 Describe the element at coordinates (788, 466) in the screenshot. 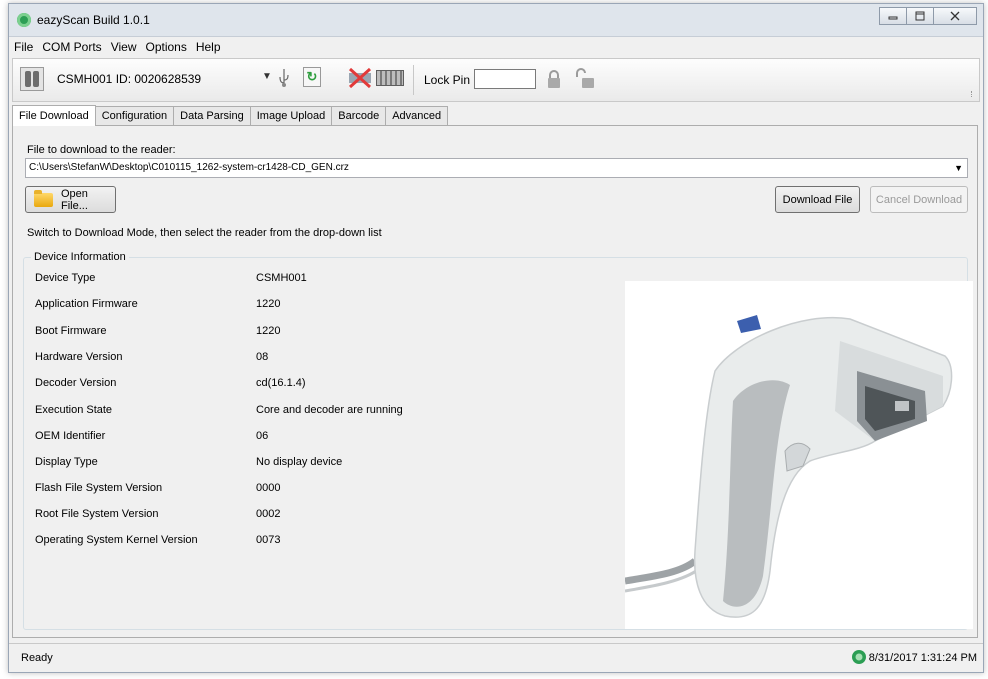

I see `barcode-scanner-image` at that location.